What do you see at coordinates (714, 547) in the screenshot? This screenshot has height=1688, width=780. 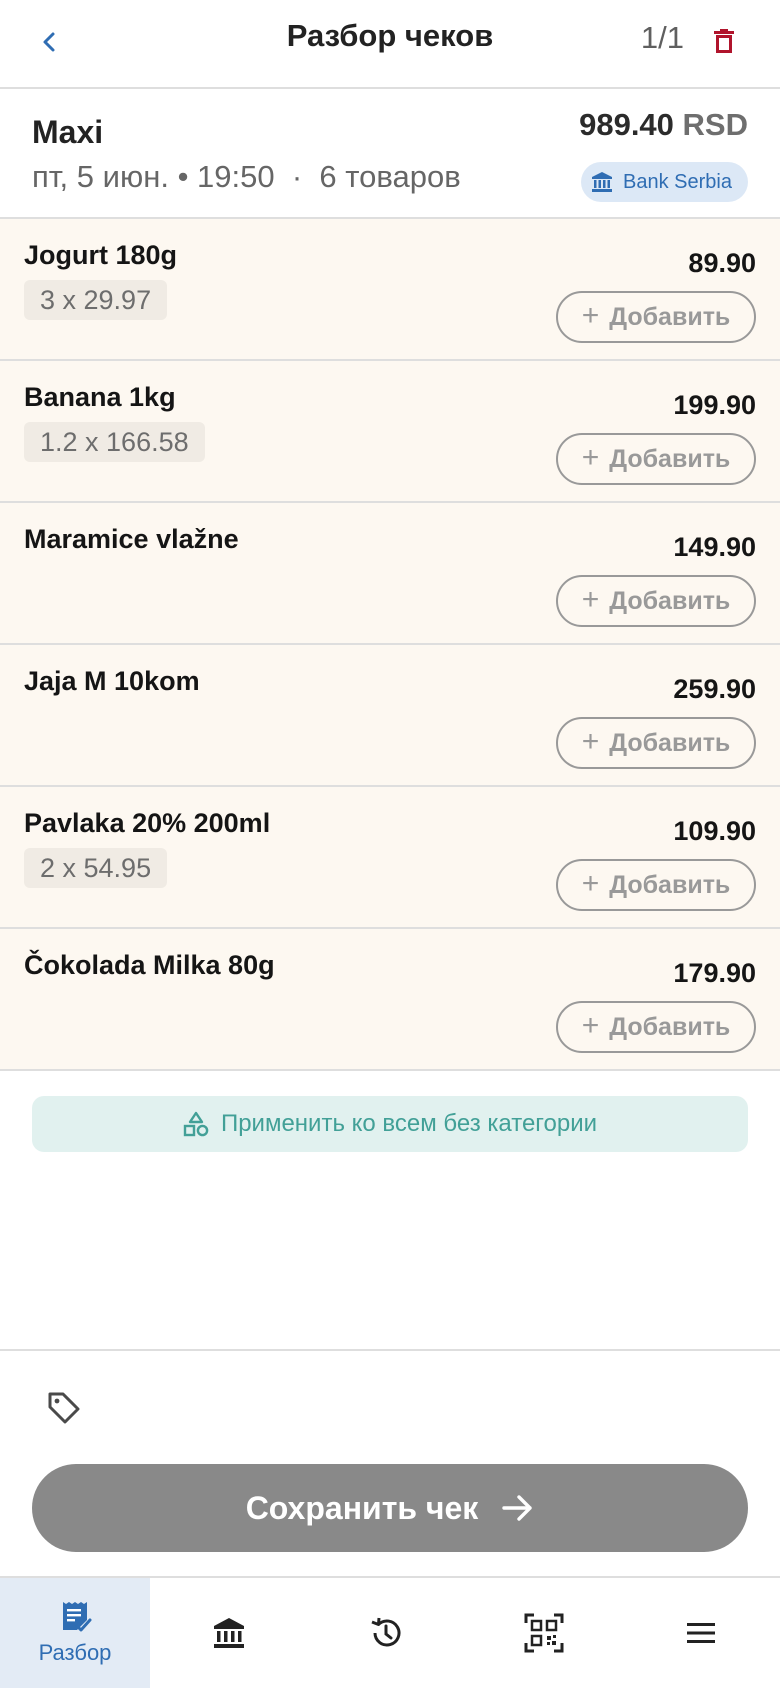 I see `item-price: 149.90` at bounding box center [714, 547].